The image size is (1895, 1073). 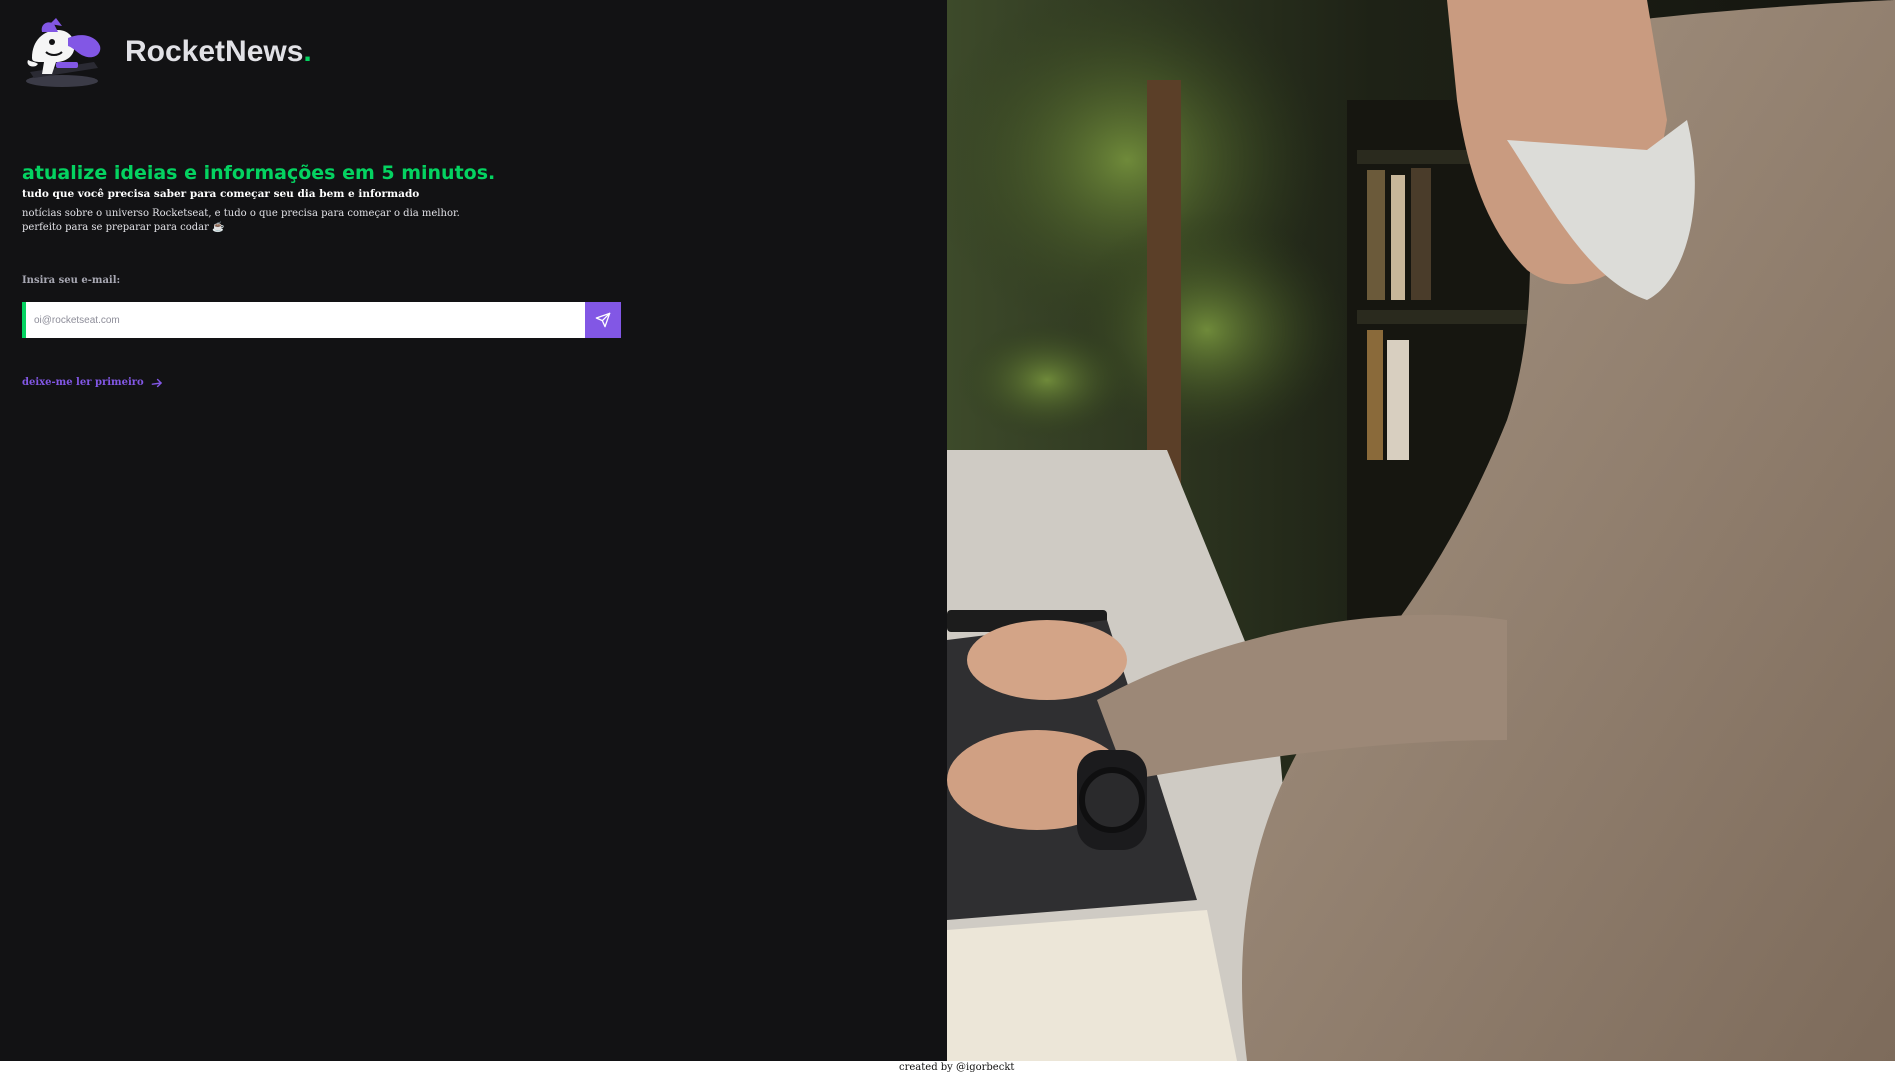 I want to click on brand-name: RocketNews., so click(x=218, y=52).